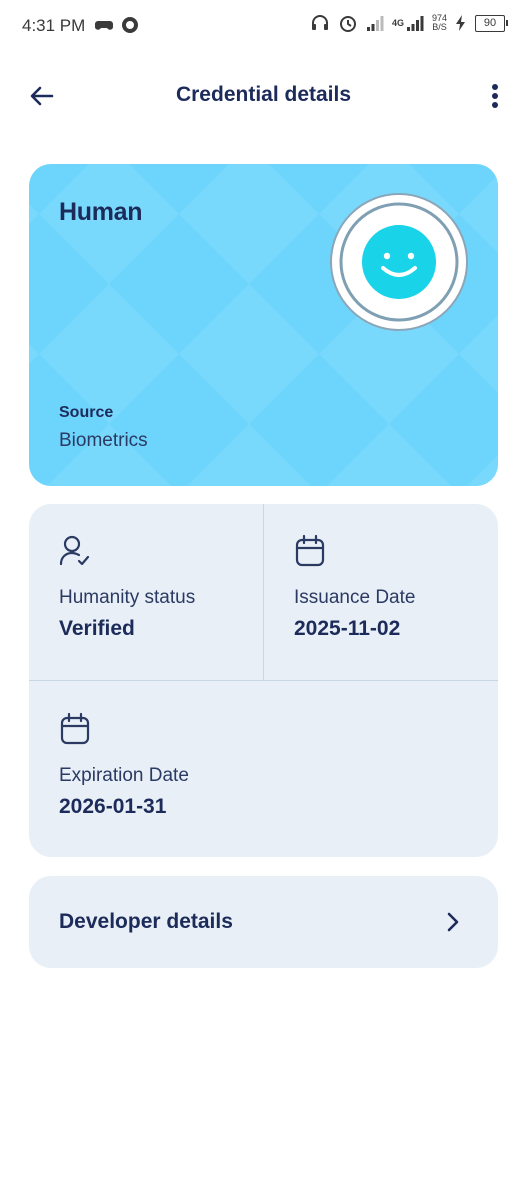 Image resolution: width=527 pixels, height=1200 pixels. I want to click on developer-details-label: Developer details, so click(146, 921).